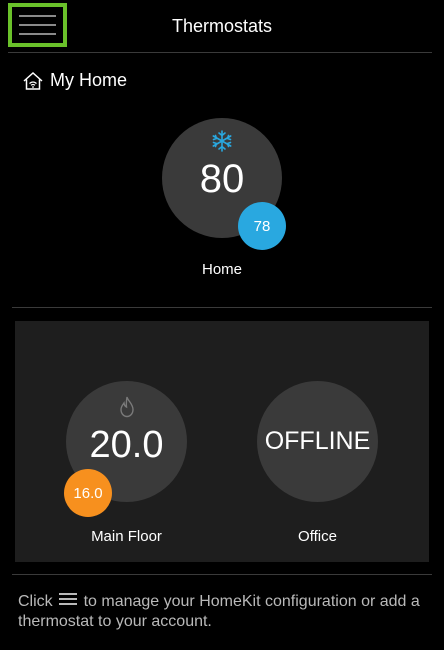 The height and width of the screenshot is (650, 444). I want to click on section-title-my-home: My Home, so click(74, 80).